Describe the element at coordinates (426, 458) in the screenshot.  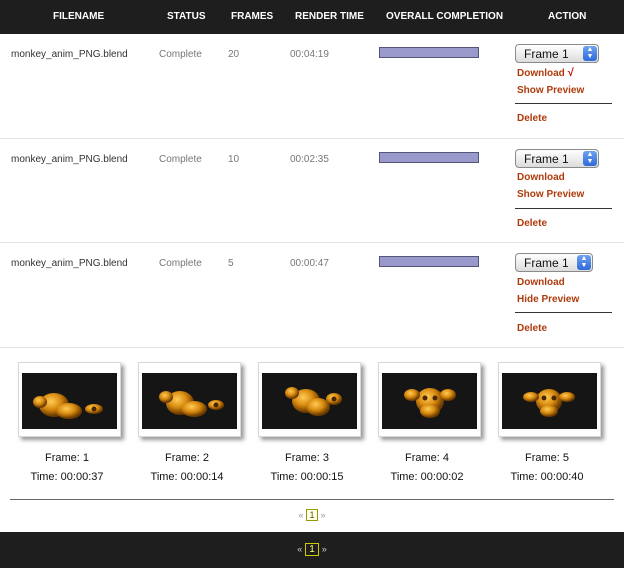
I see `frame-number: Frame: 4` at that location.